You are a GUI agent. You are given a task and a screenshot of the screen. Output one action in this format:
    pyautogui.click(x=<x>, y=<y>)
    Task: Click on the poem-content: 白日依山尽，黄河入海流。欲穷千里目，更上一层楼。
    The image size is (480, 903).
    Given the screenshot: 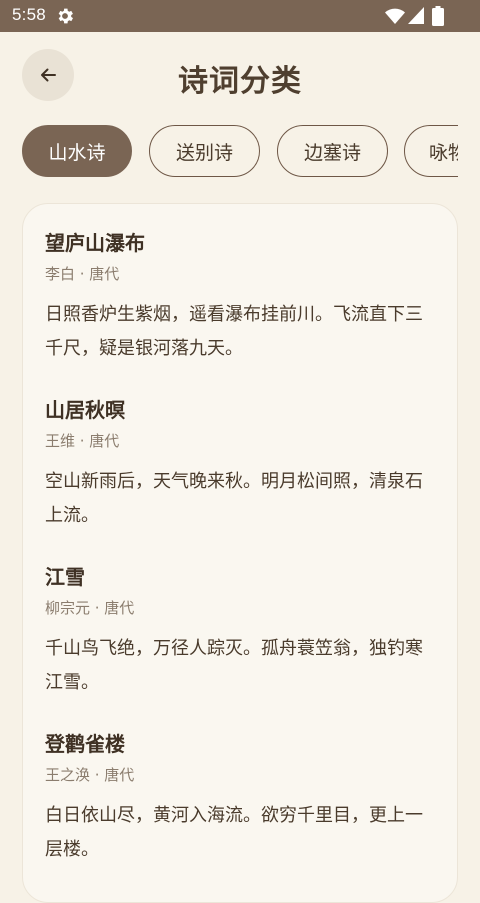 What is the action you would take?
    pyautogui.click(x=234, y=832)
    